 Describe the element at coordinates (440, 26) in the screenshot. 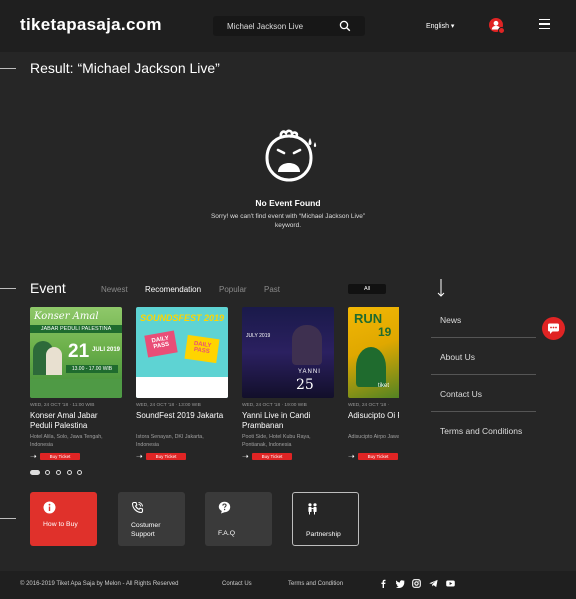

I see `language-selector: English ▾` at that location.